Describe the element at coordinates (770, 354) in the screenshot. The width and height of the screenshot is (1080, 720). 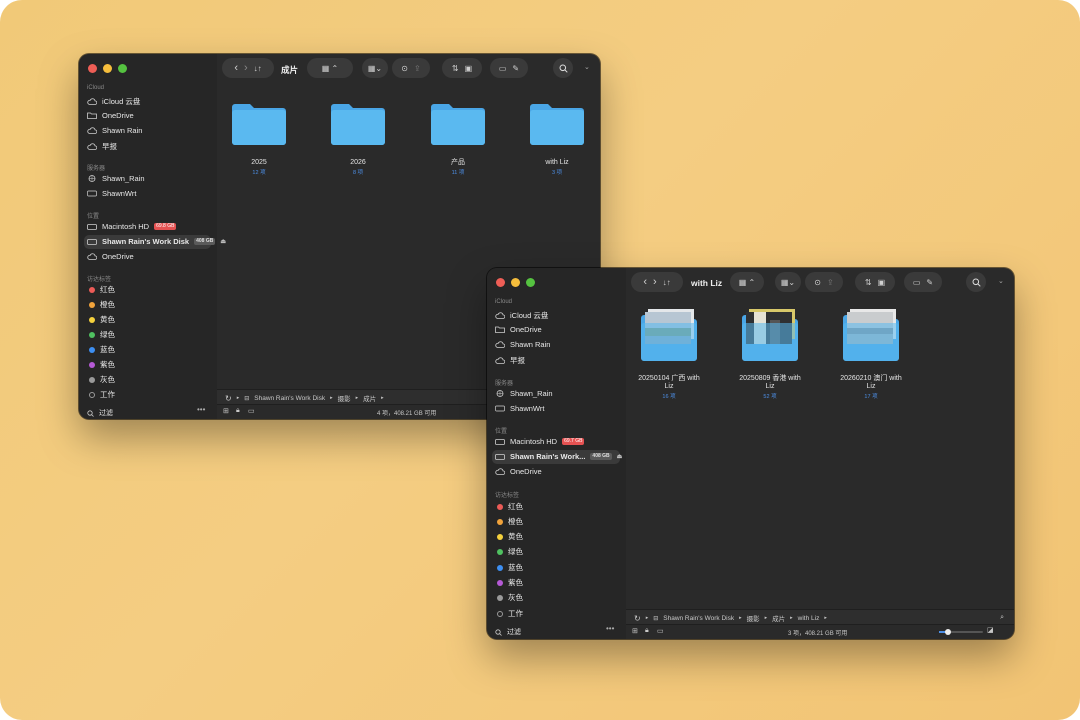
I see `folder-hongkong: 20250809 香港 with Liz 52 项` at that location.